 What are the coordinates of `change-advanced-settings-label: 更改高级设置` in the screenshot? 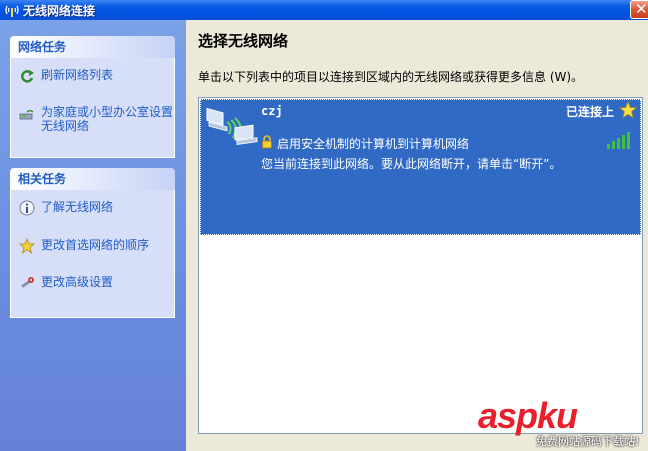 It's located at (77, 282).